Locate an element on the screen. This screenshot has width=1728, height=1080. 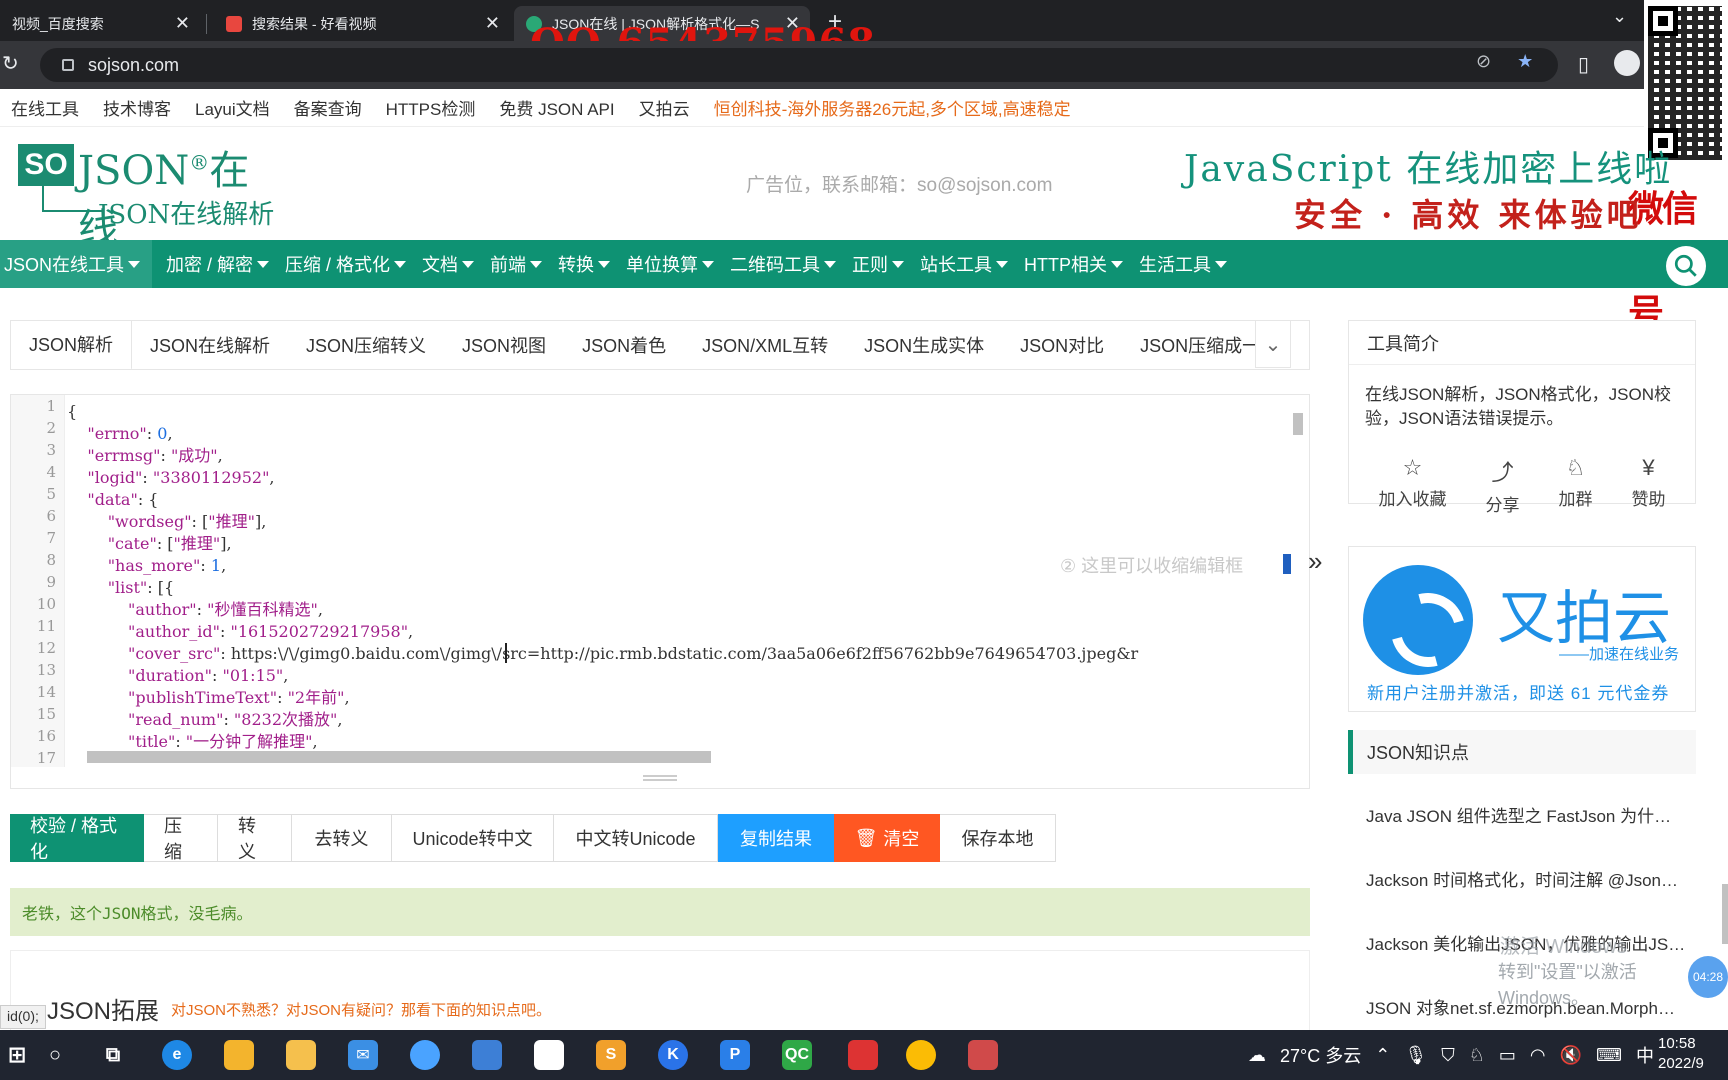
app-colorful-icon is located at coordinates (549, 1055).